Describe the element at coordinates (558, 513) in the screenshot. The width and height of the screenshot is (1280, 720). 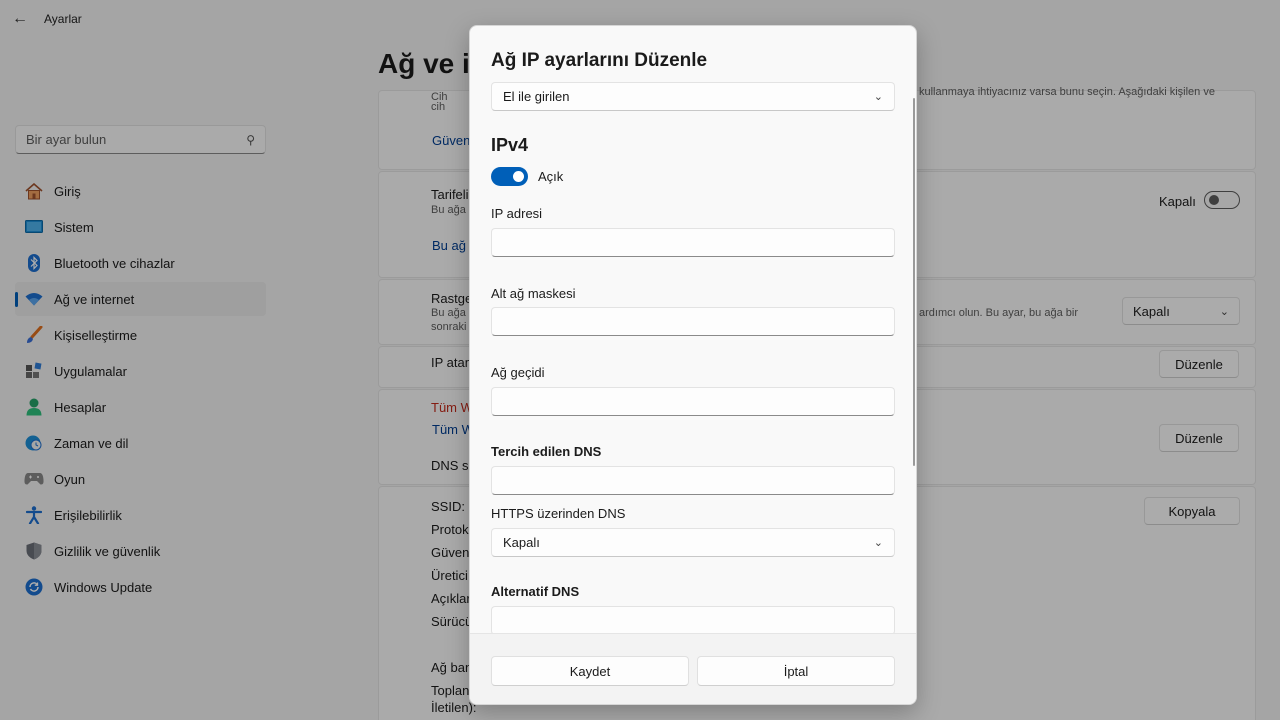
I see `https-dns-label: HTTPS üzerinden DNS` at that location.